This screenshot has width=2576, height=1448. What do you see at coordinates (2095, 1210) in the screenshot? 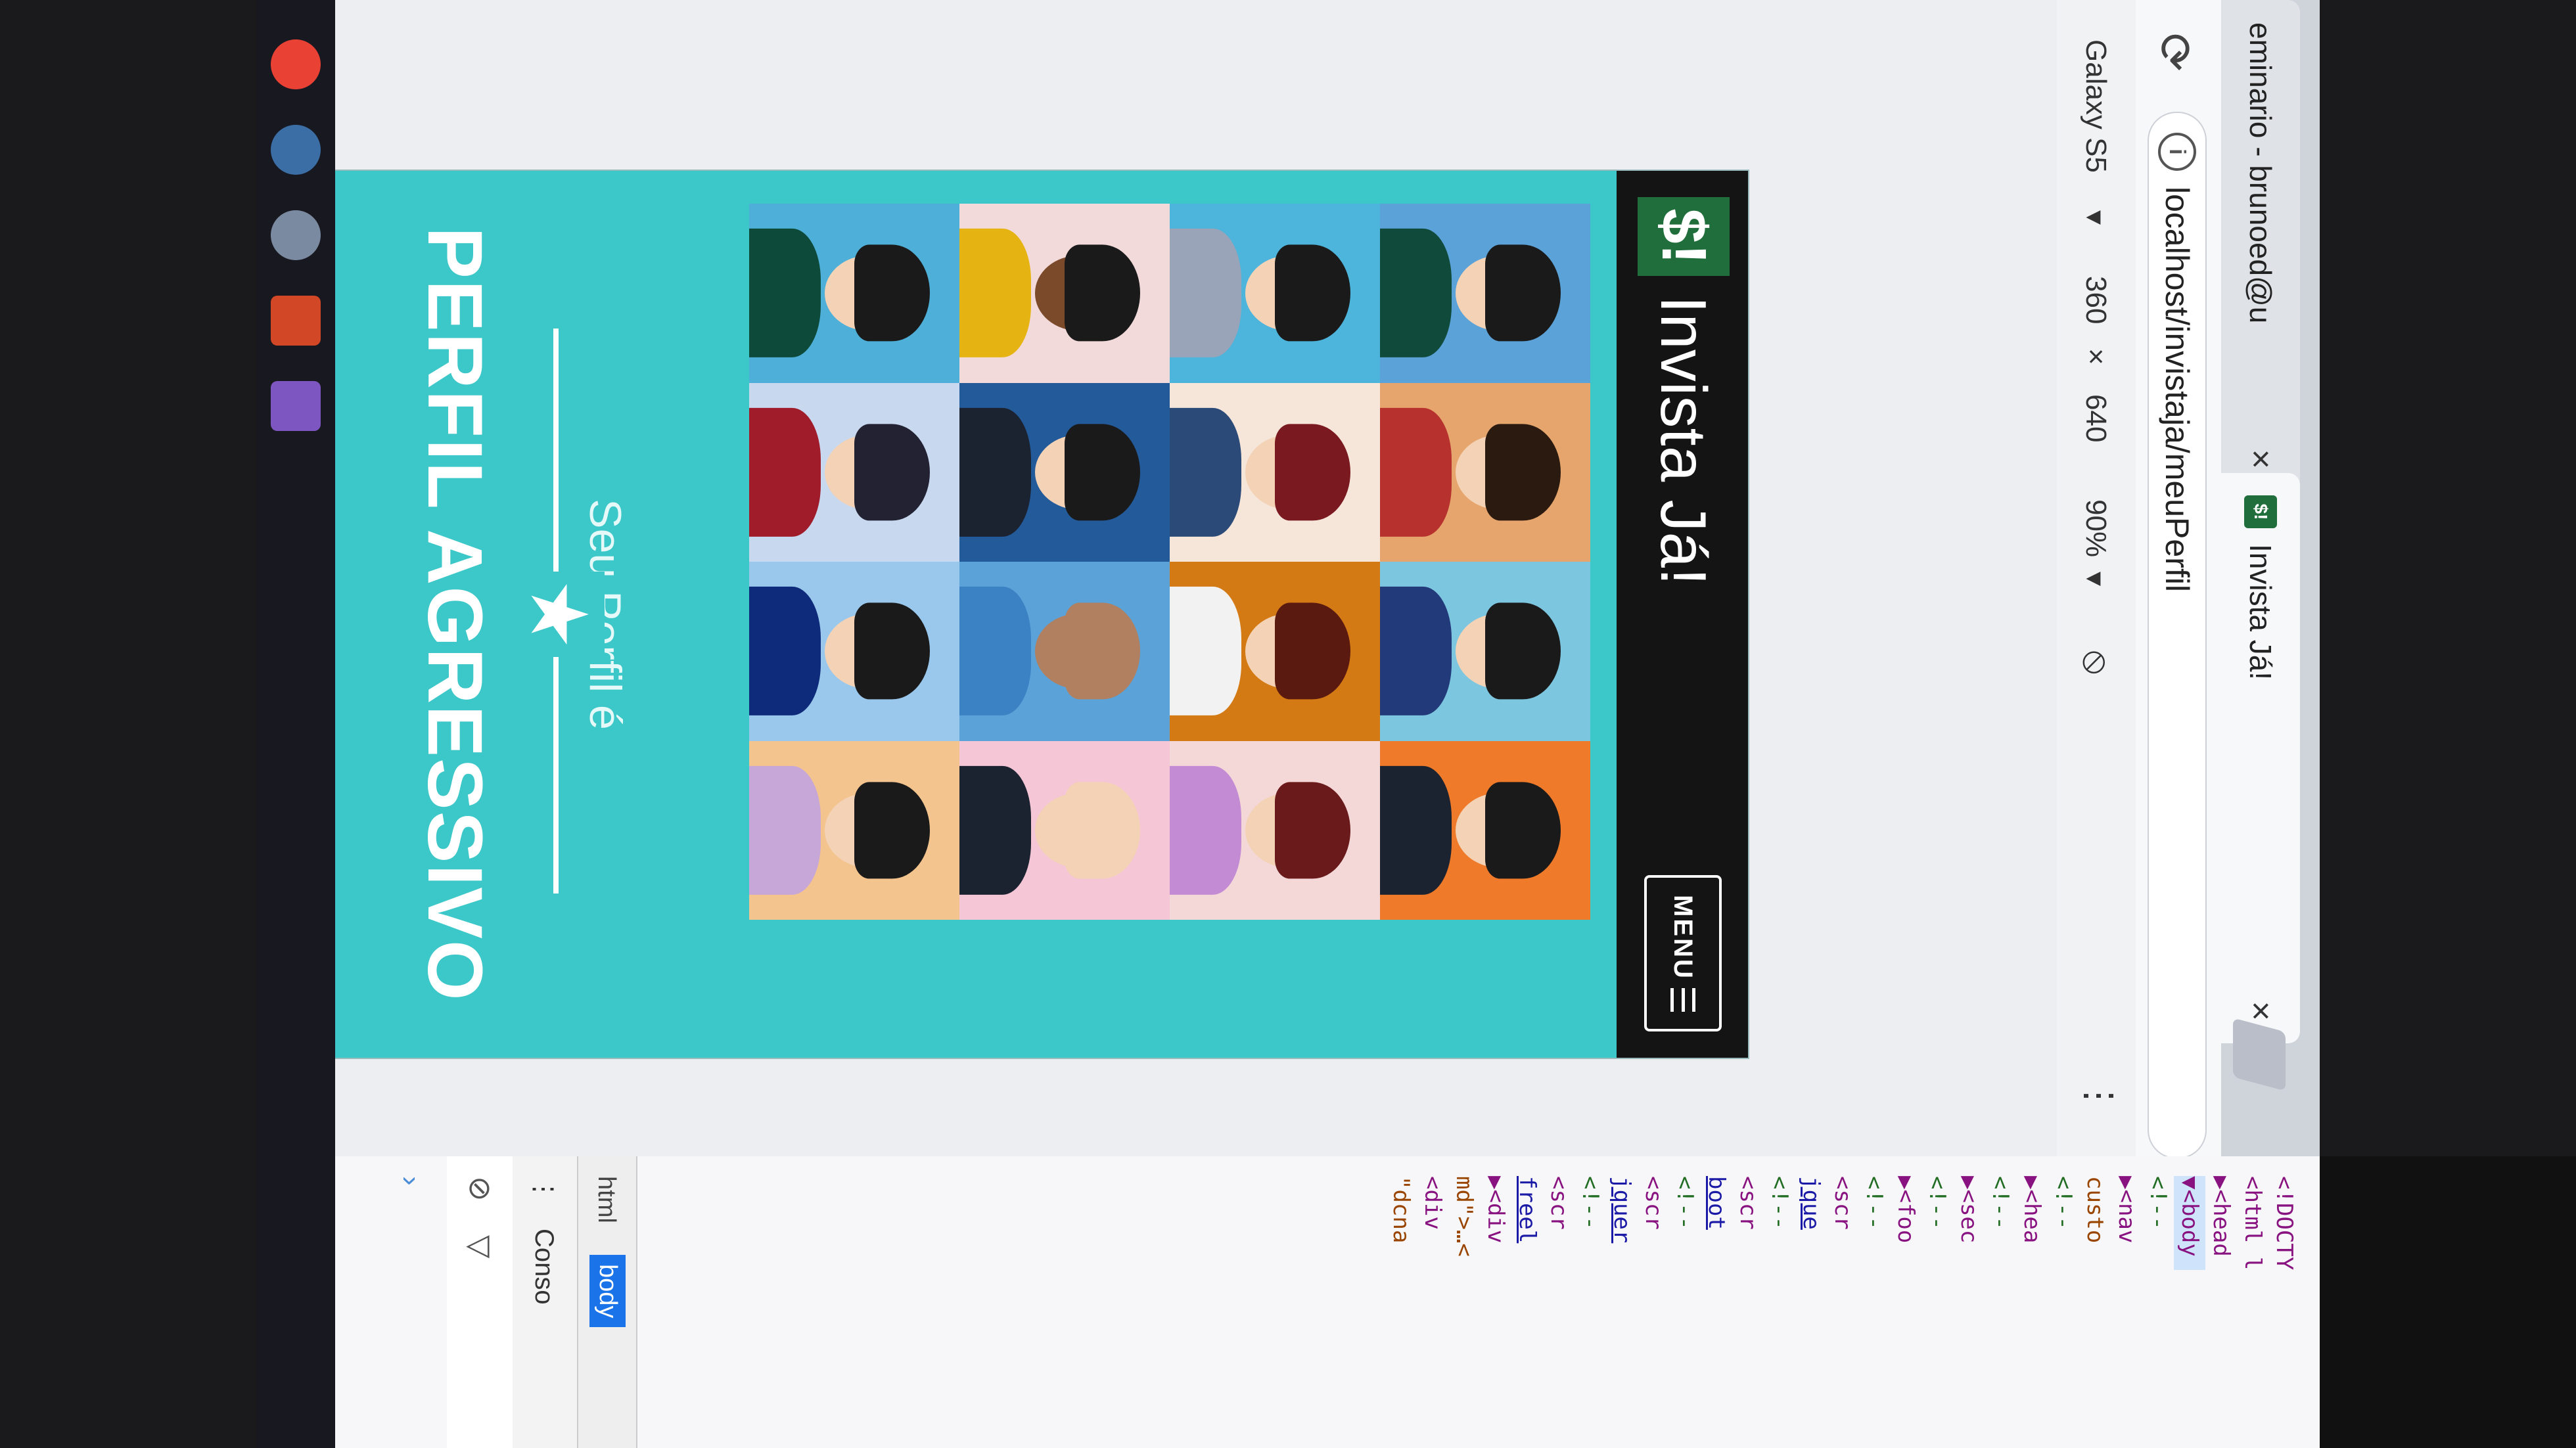
I see `code-line: custo` at bounding box center [2095, 1210].